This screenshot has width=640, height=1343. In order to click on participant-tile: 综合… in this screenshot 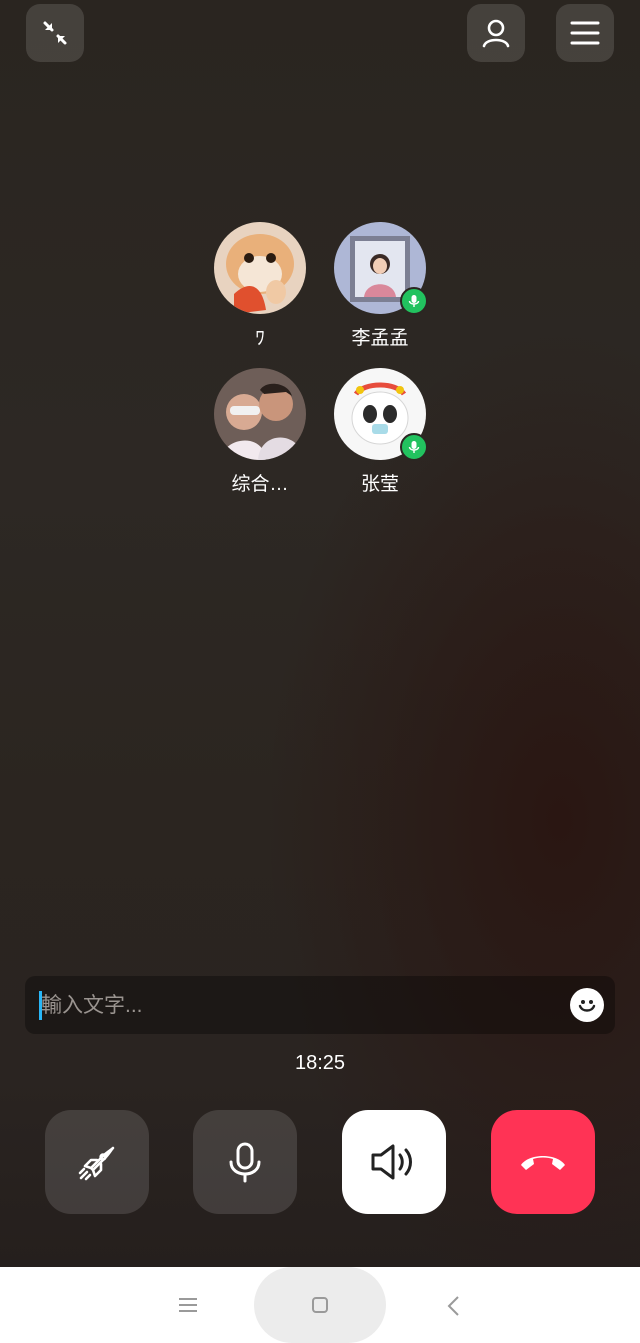, I will do `click(260, 432)`.